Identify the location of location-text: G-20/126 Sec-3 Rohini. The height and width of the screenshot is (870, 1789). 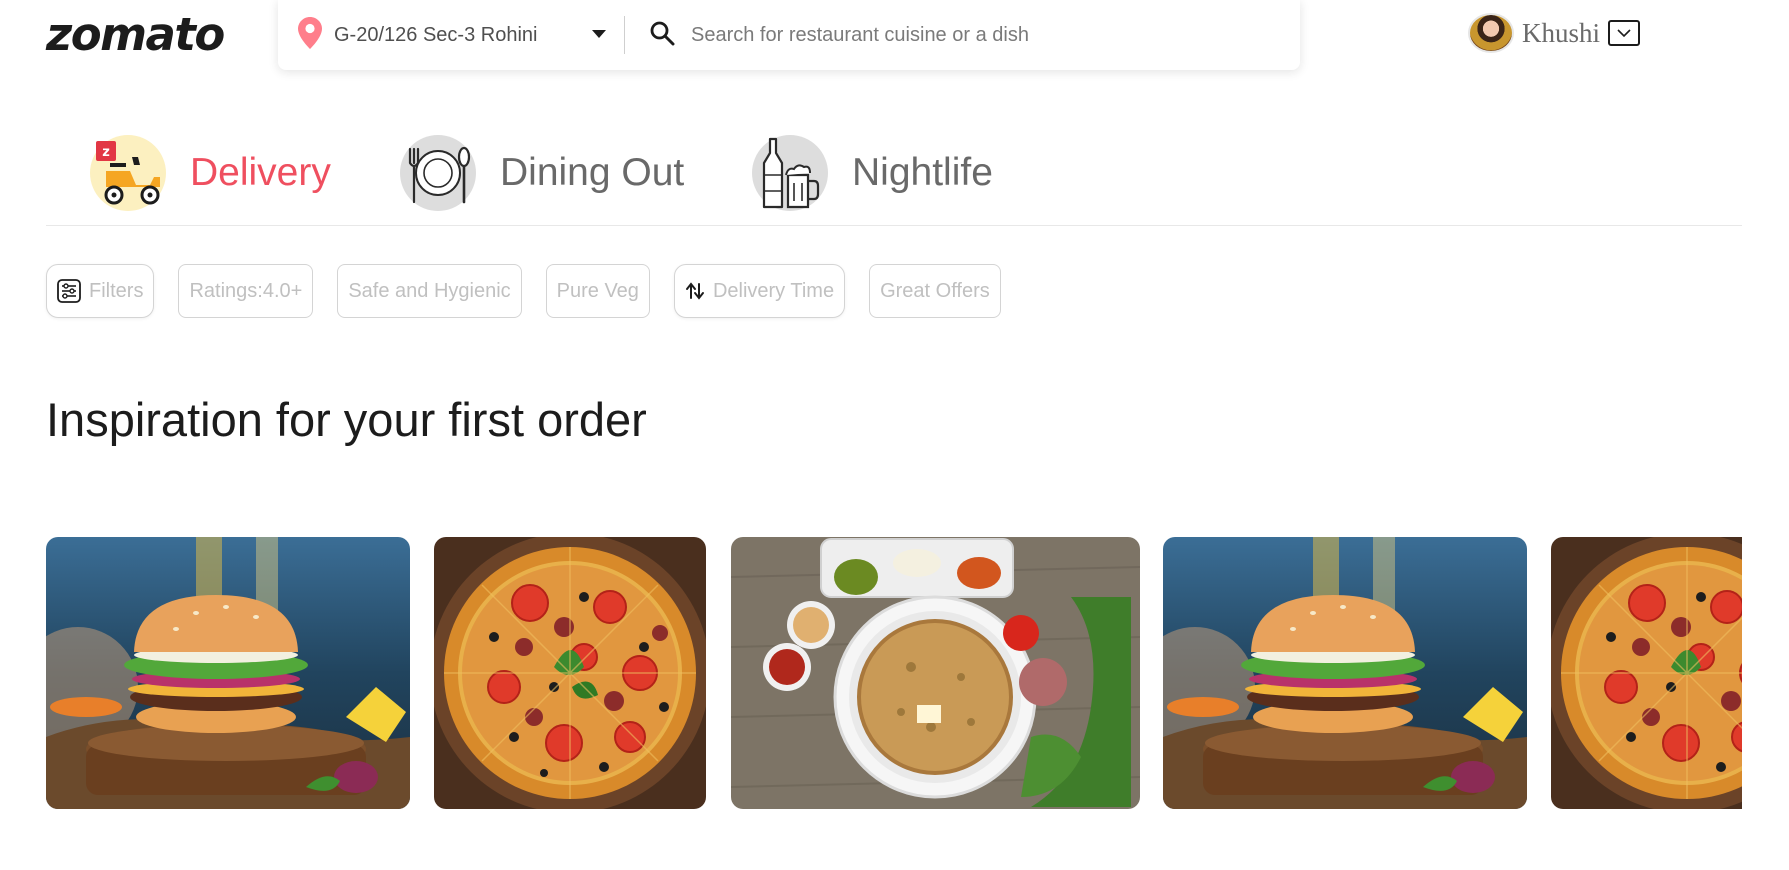
(436, 34).